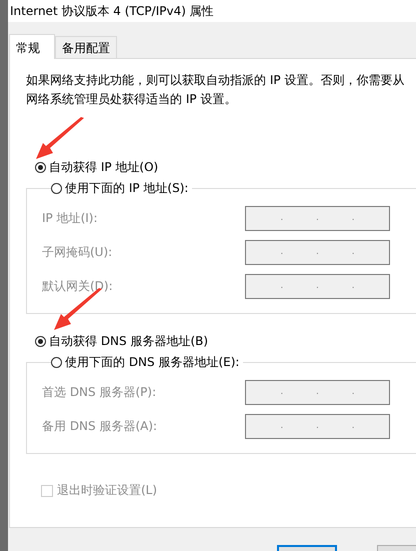 The width and height of the screenshot is (416, 551). I want to click on field-label: 备用 DNS 服务器(A):, so click(100, 426).